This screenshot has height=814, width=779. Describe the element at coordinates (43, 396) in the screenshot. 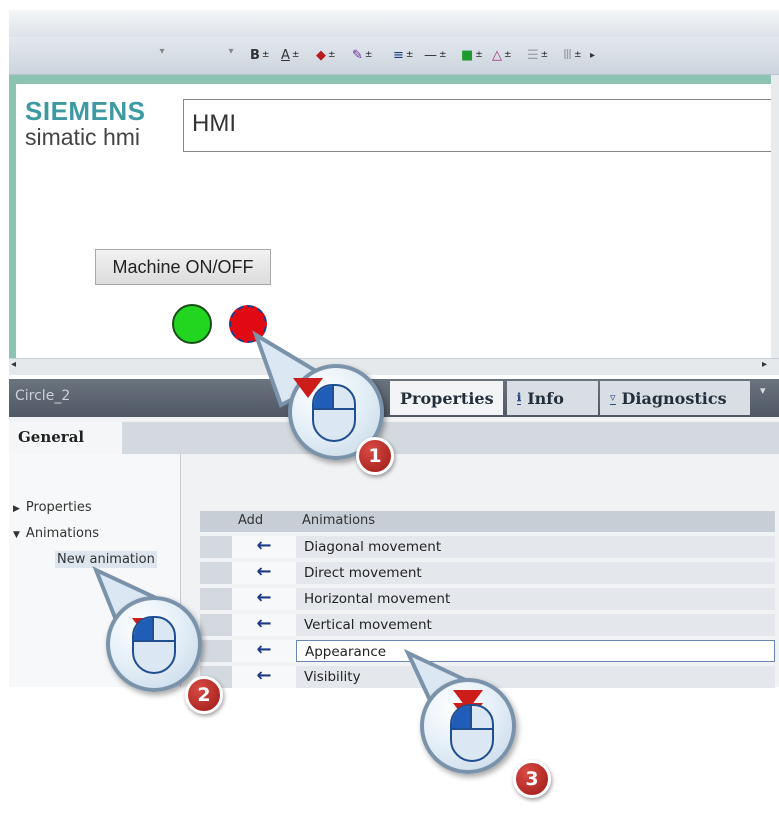

I see `selected-object-name: Circle_2` at that location.